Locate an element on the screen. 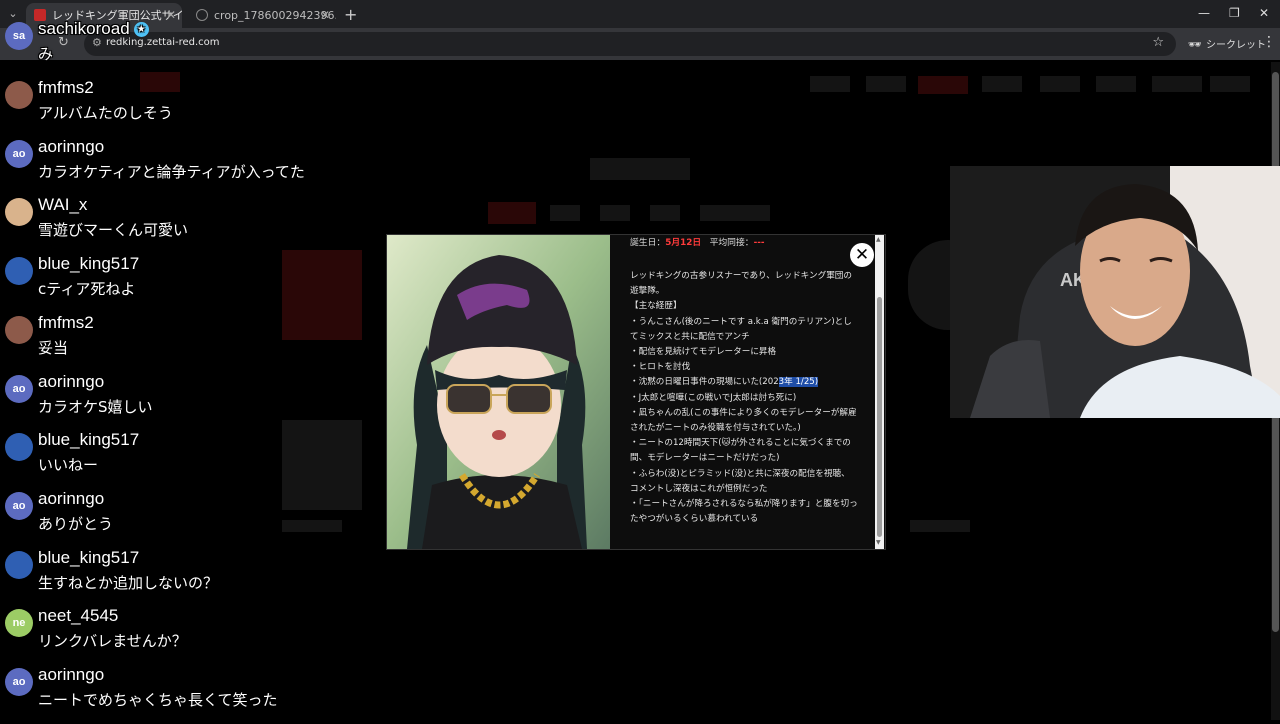  career-item: ・沈黙の日曜日事件の現場にいた(2023年 1/25) is located at coordinates (744, 382).